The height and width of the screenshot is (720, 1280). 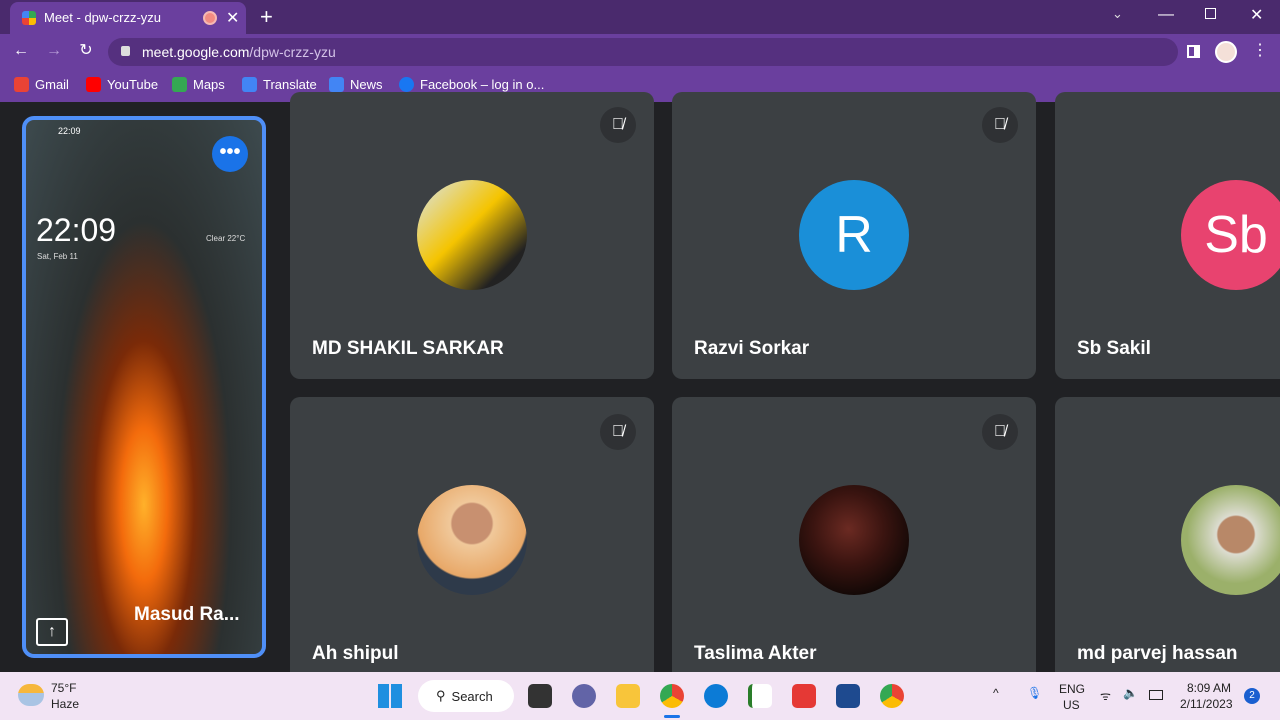 I want to click on active-indicator, so click(x=672, y=716).